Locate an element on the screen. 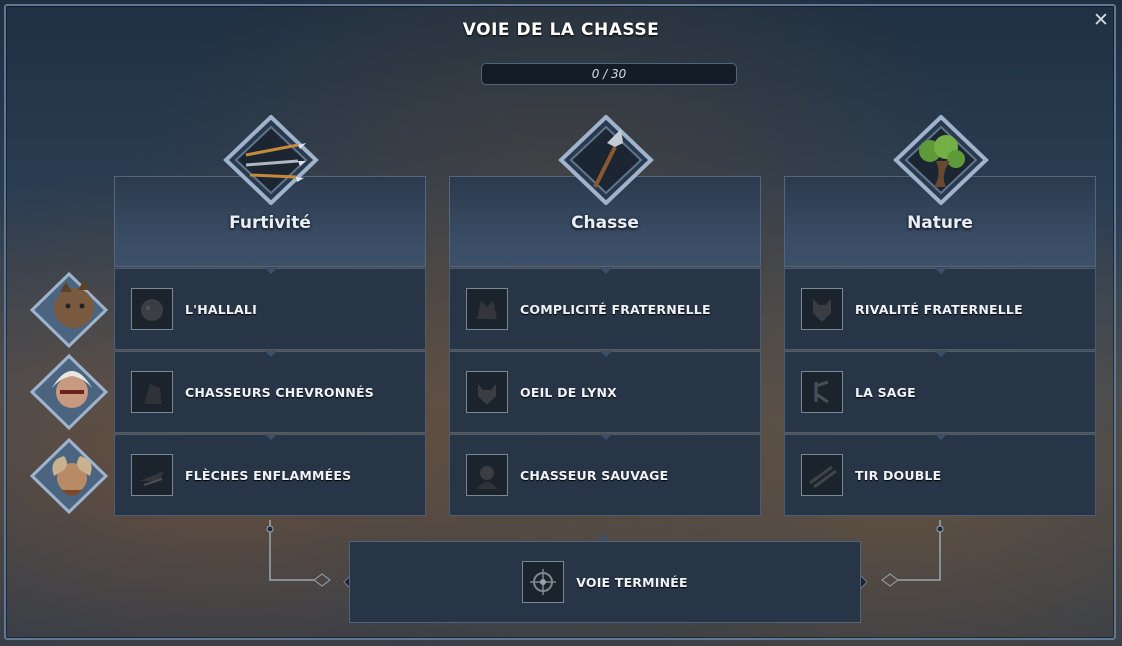  fire-arrow-icon is located at coordinates (152, 475).